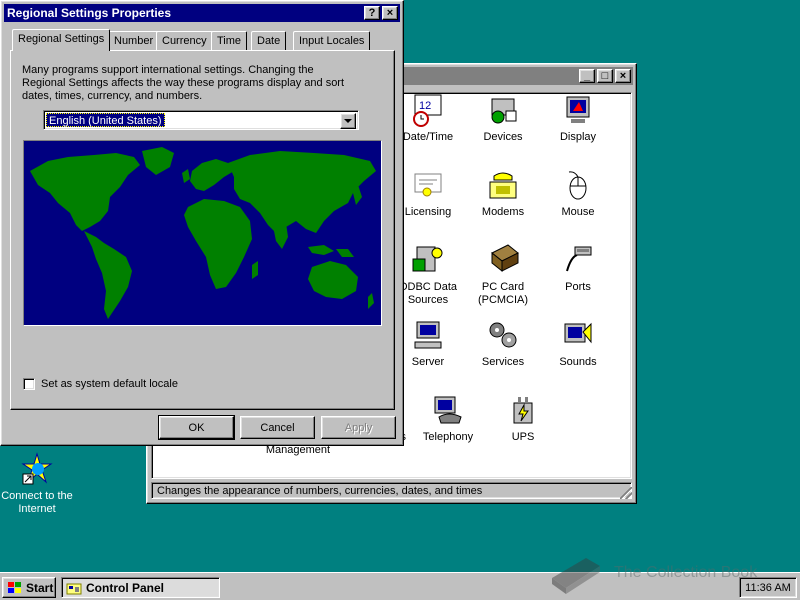 Image resolution: width=800 pixels, height=600 pixels. I want to click on tab-input-locales: Input Locales, so click(332, 40).